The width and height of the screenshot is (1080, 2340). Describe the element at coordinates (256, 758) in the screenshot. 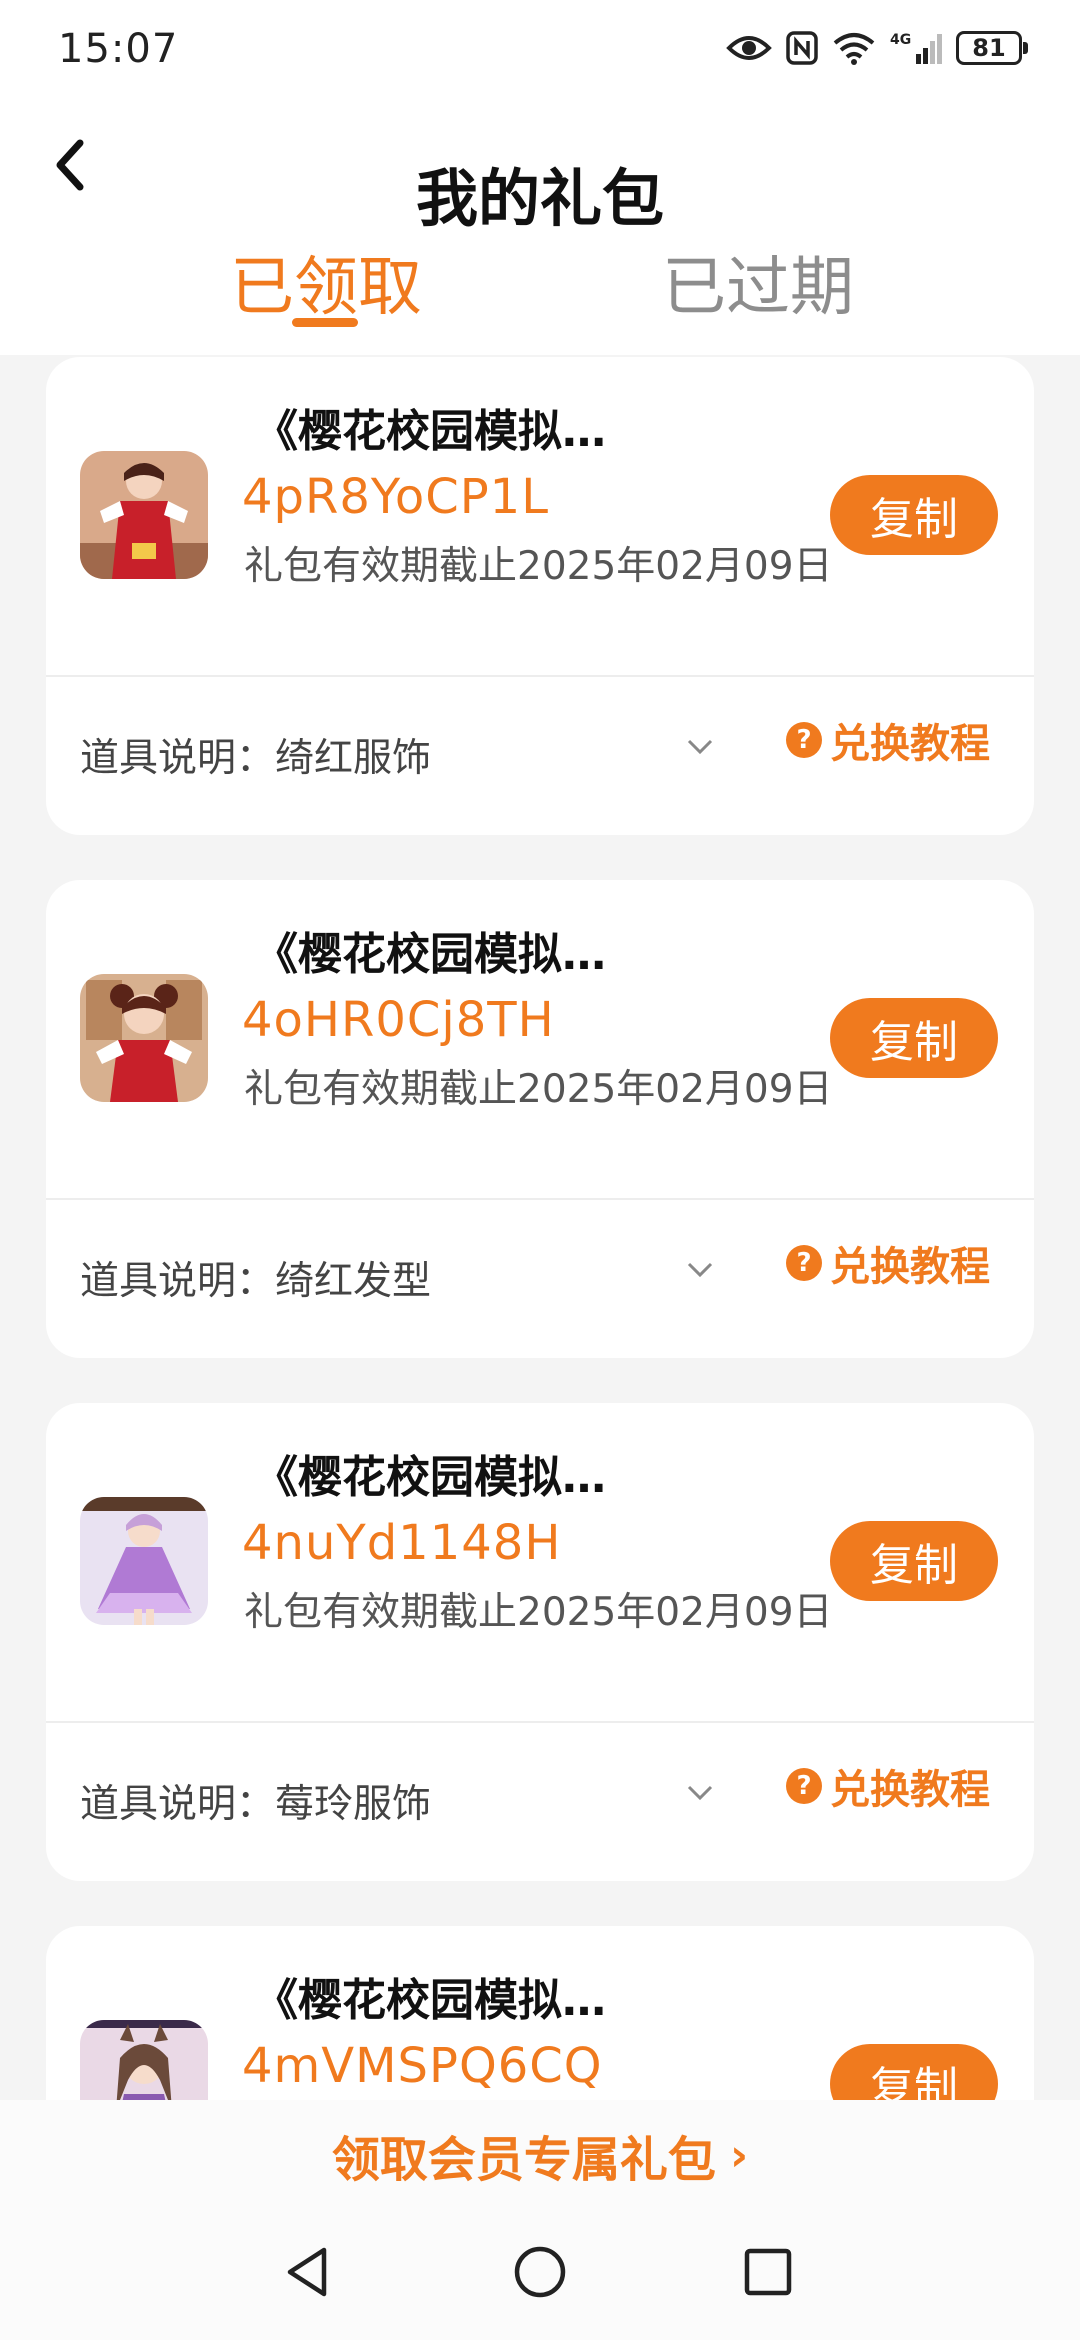

I see `item-description: 道具说明：绮红服饰` at that location.